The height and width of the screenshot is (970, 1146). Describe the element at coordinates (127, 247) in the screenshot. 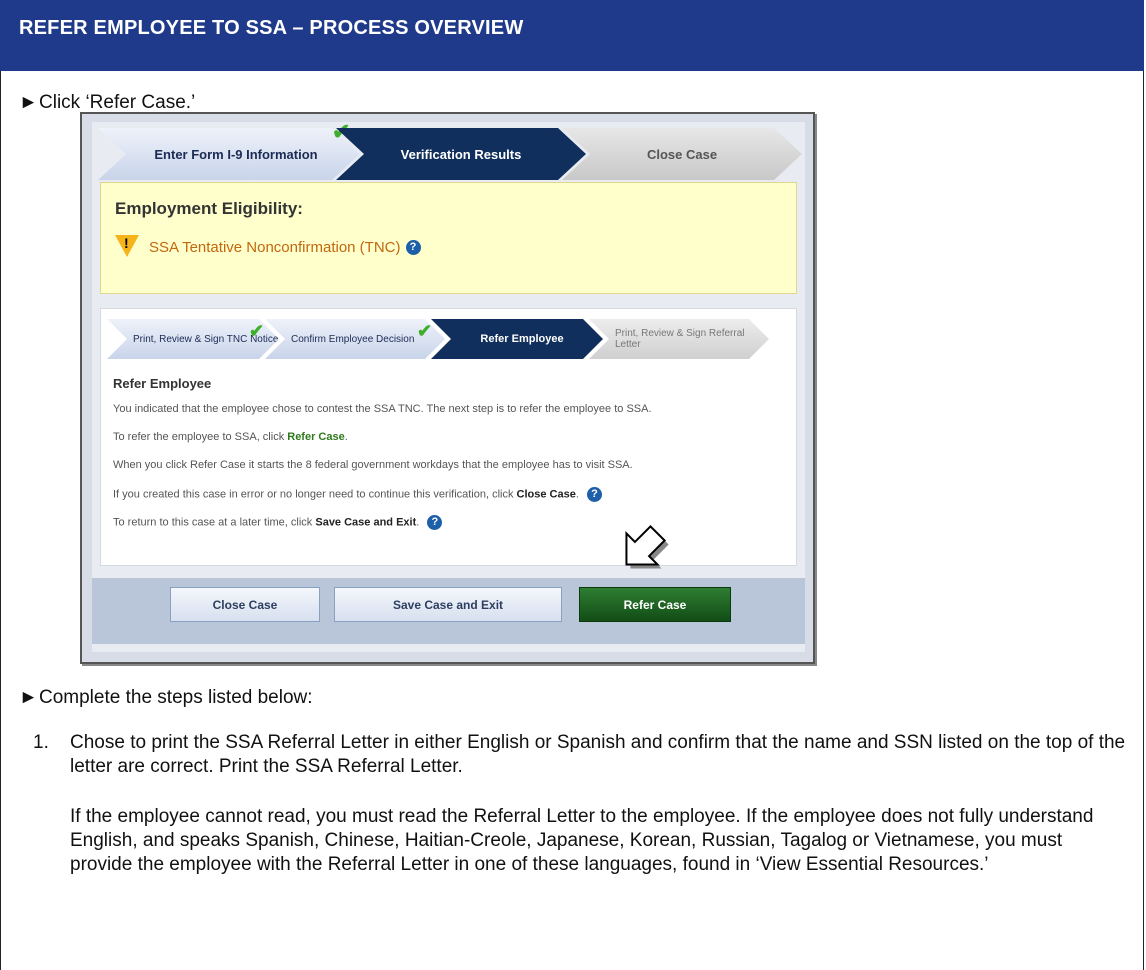

I see `warning-icon: !` at that location.